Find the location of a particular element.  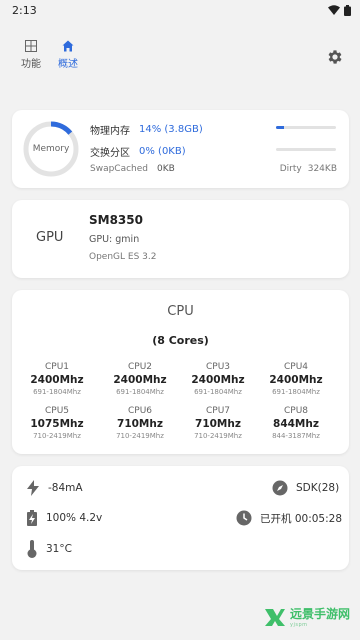

gpu-card: GPU SM8350 GPU: gmin OpenGL ES 3.2 is located at coordinates (180, 239).